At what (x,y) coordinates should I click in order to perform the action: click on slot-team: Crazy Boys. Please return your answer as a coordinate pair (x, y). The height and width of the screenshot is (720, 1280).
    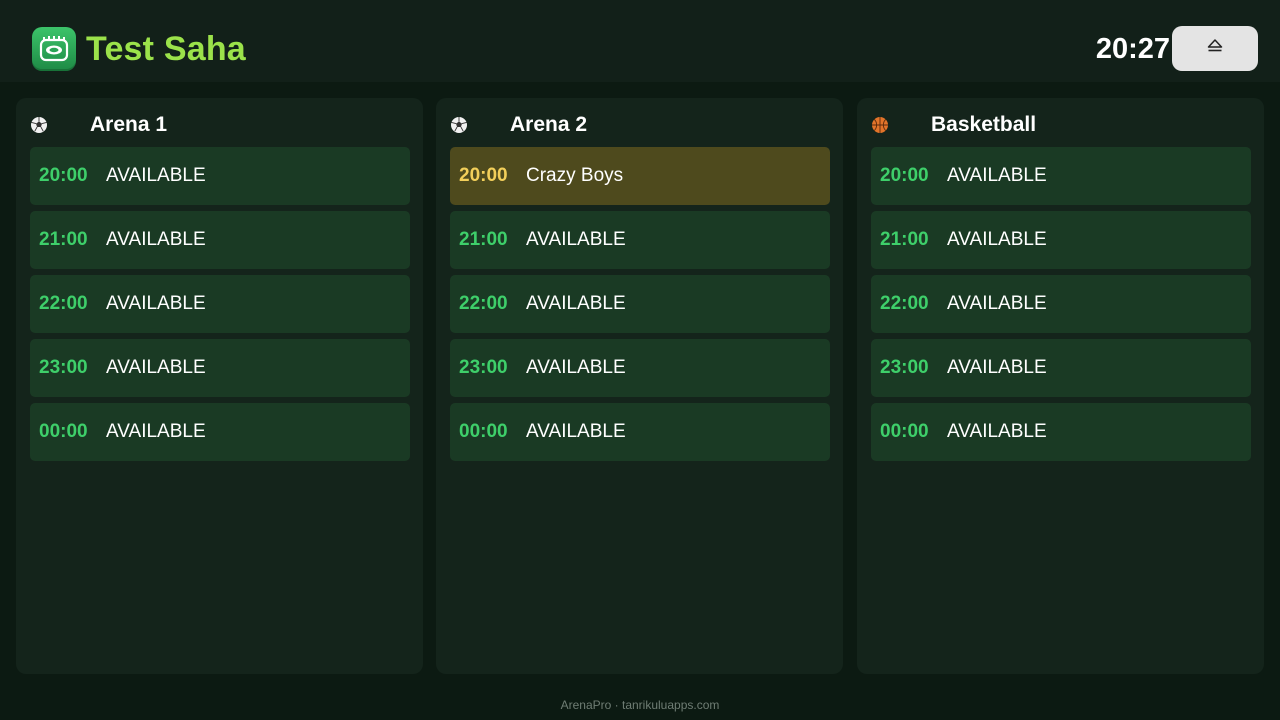
    Looking at the image, I should click on (575, 175).